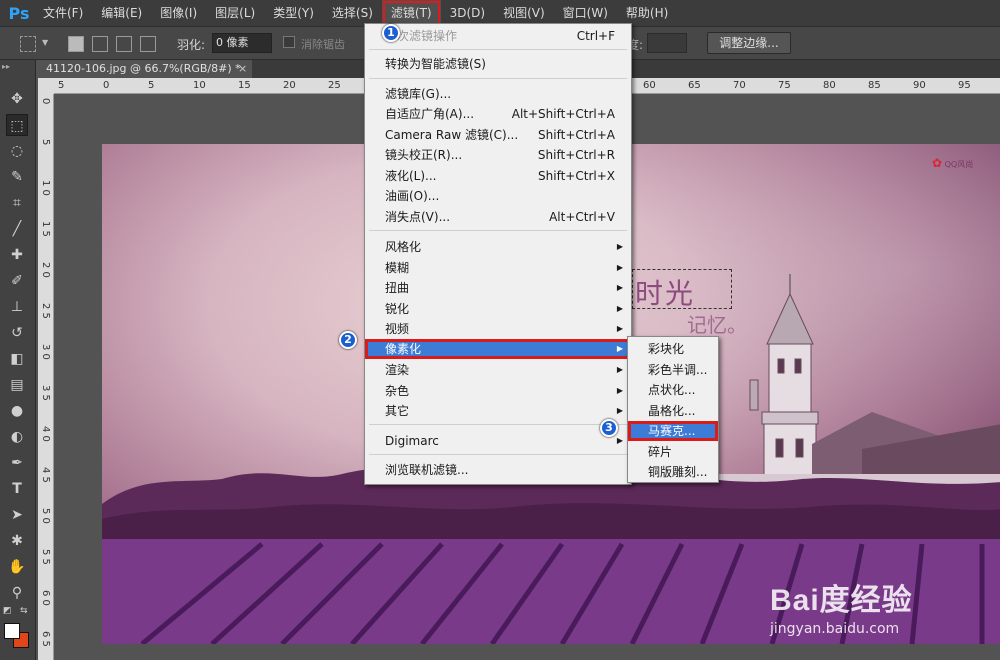 The image size is (1000, 660). Describe the element at coordinates (348, 340) in the screenshot. I see `step-badge-2: 2` at that location.